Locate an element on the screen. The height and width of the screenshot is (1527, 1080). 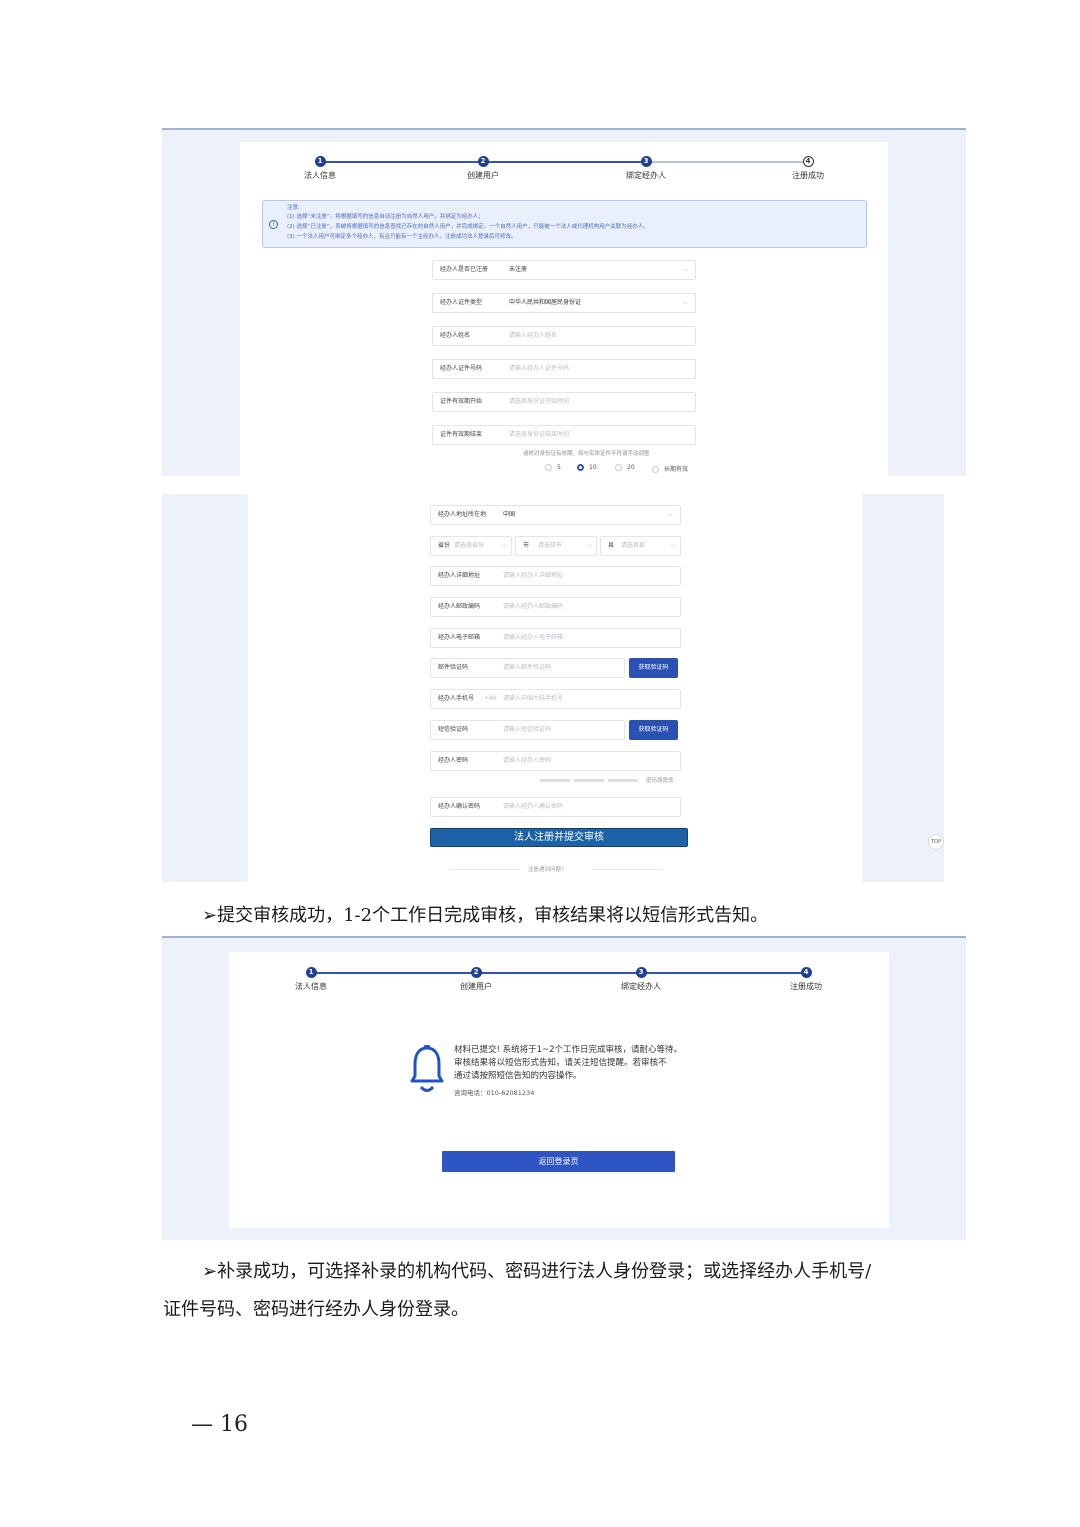
instruction-paragraph-1: ➢提交审核成功，1-2个工作日完成审核，审核结果将以短信形式告知。 is located at coordinates (485, 915).